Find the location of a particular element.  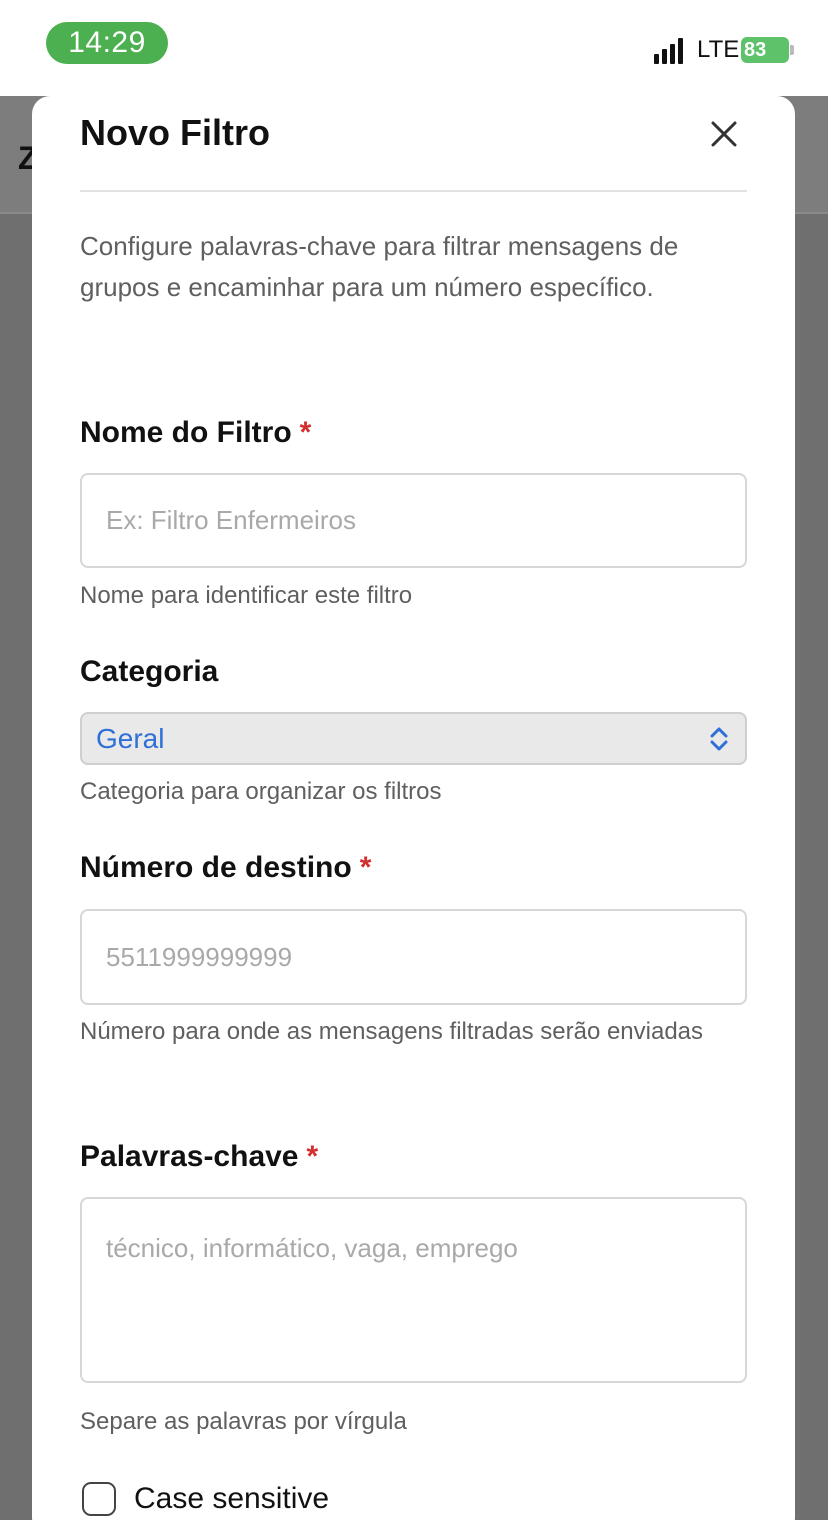

case-sensitive-label: Case sensitive is located at coordinates (232, 1498).